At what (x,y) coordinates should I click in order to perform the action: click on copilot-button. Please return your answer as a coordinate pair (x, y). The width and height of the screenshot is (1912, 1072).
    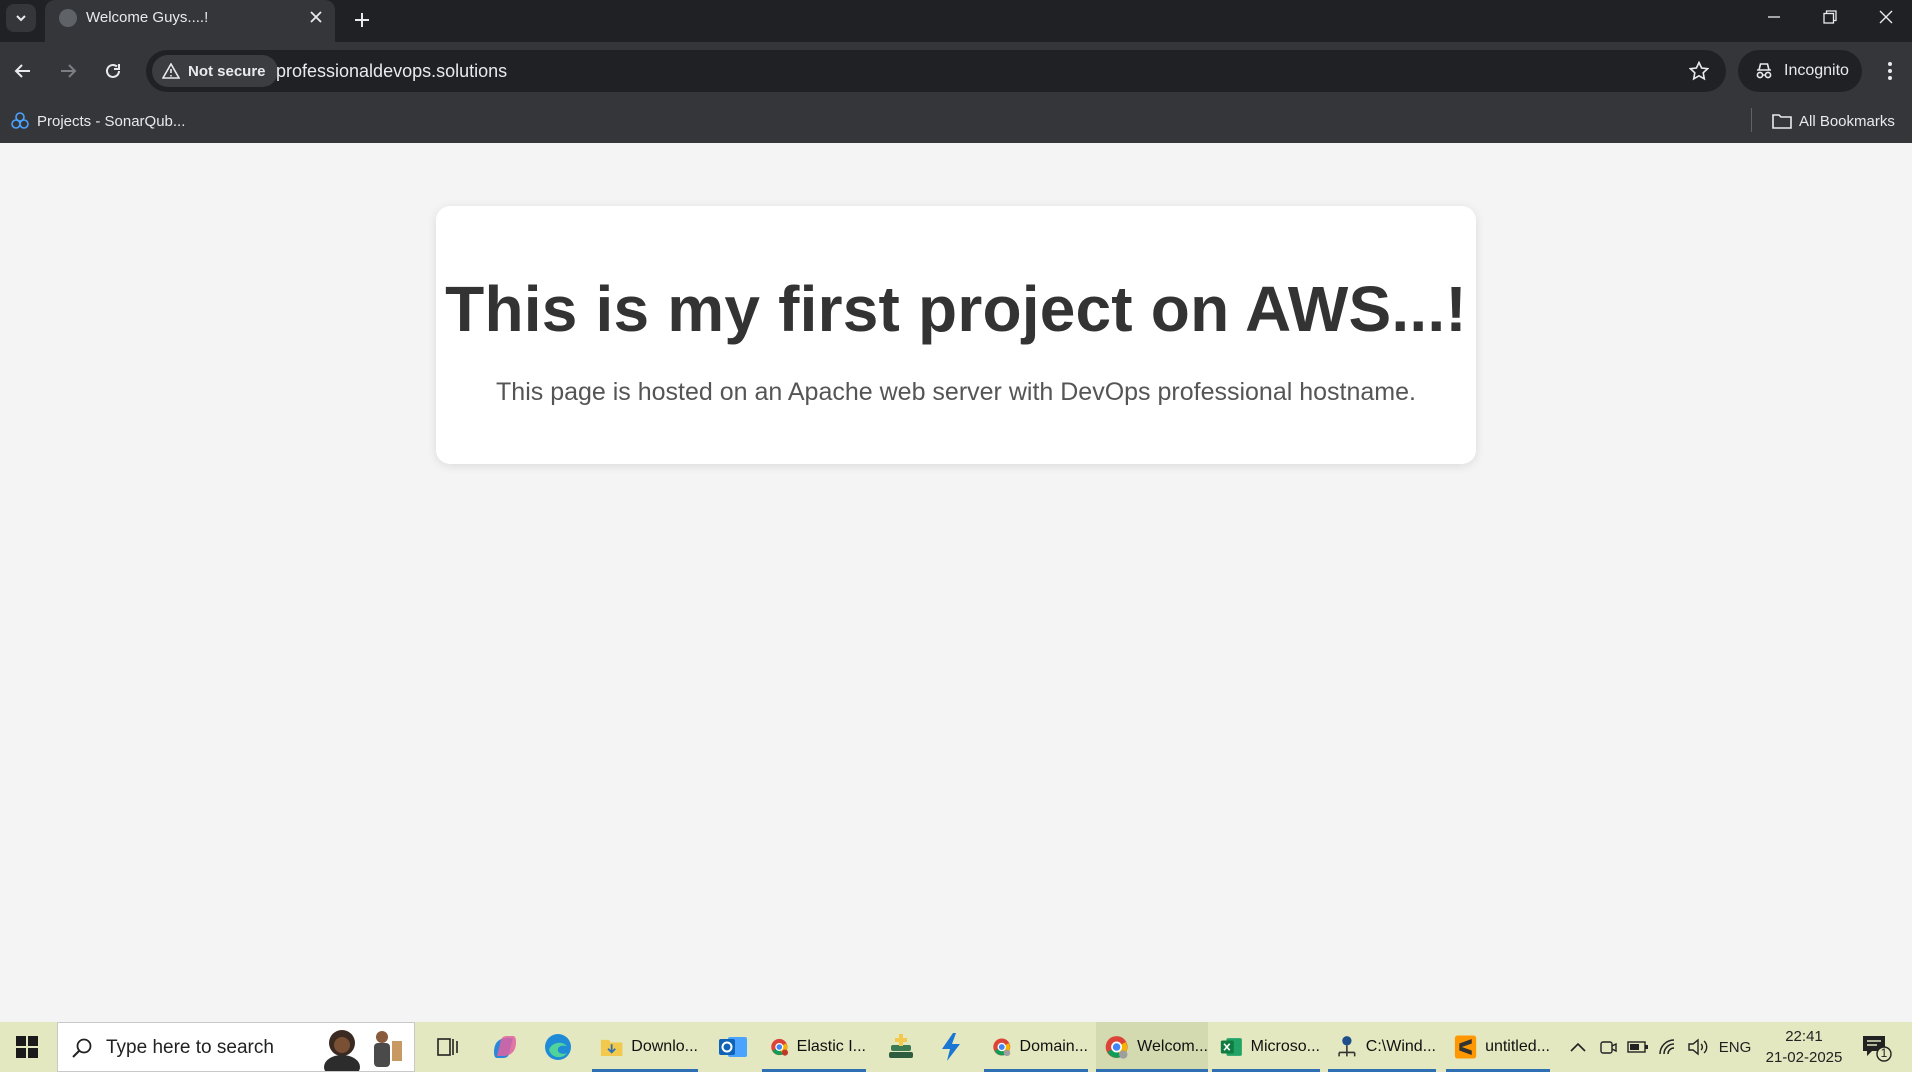
    Looking at the image, I should click on (501, 1047).